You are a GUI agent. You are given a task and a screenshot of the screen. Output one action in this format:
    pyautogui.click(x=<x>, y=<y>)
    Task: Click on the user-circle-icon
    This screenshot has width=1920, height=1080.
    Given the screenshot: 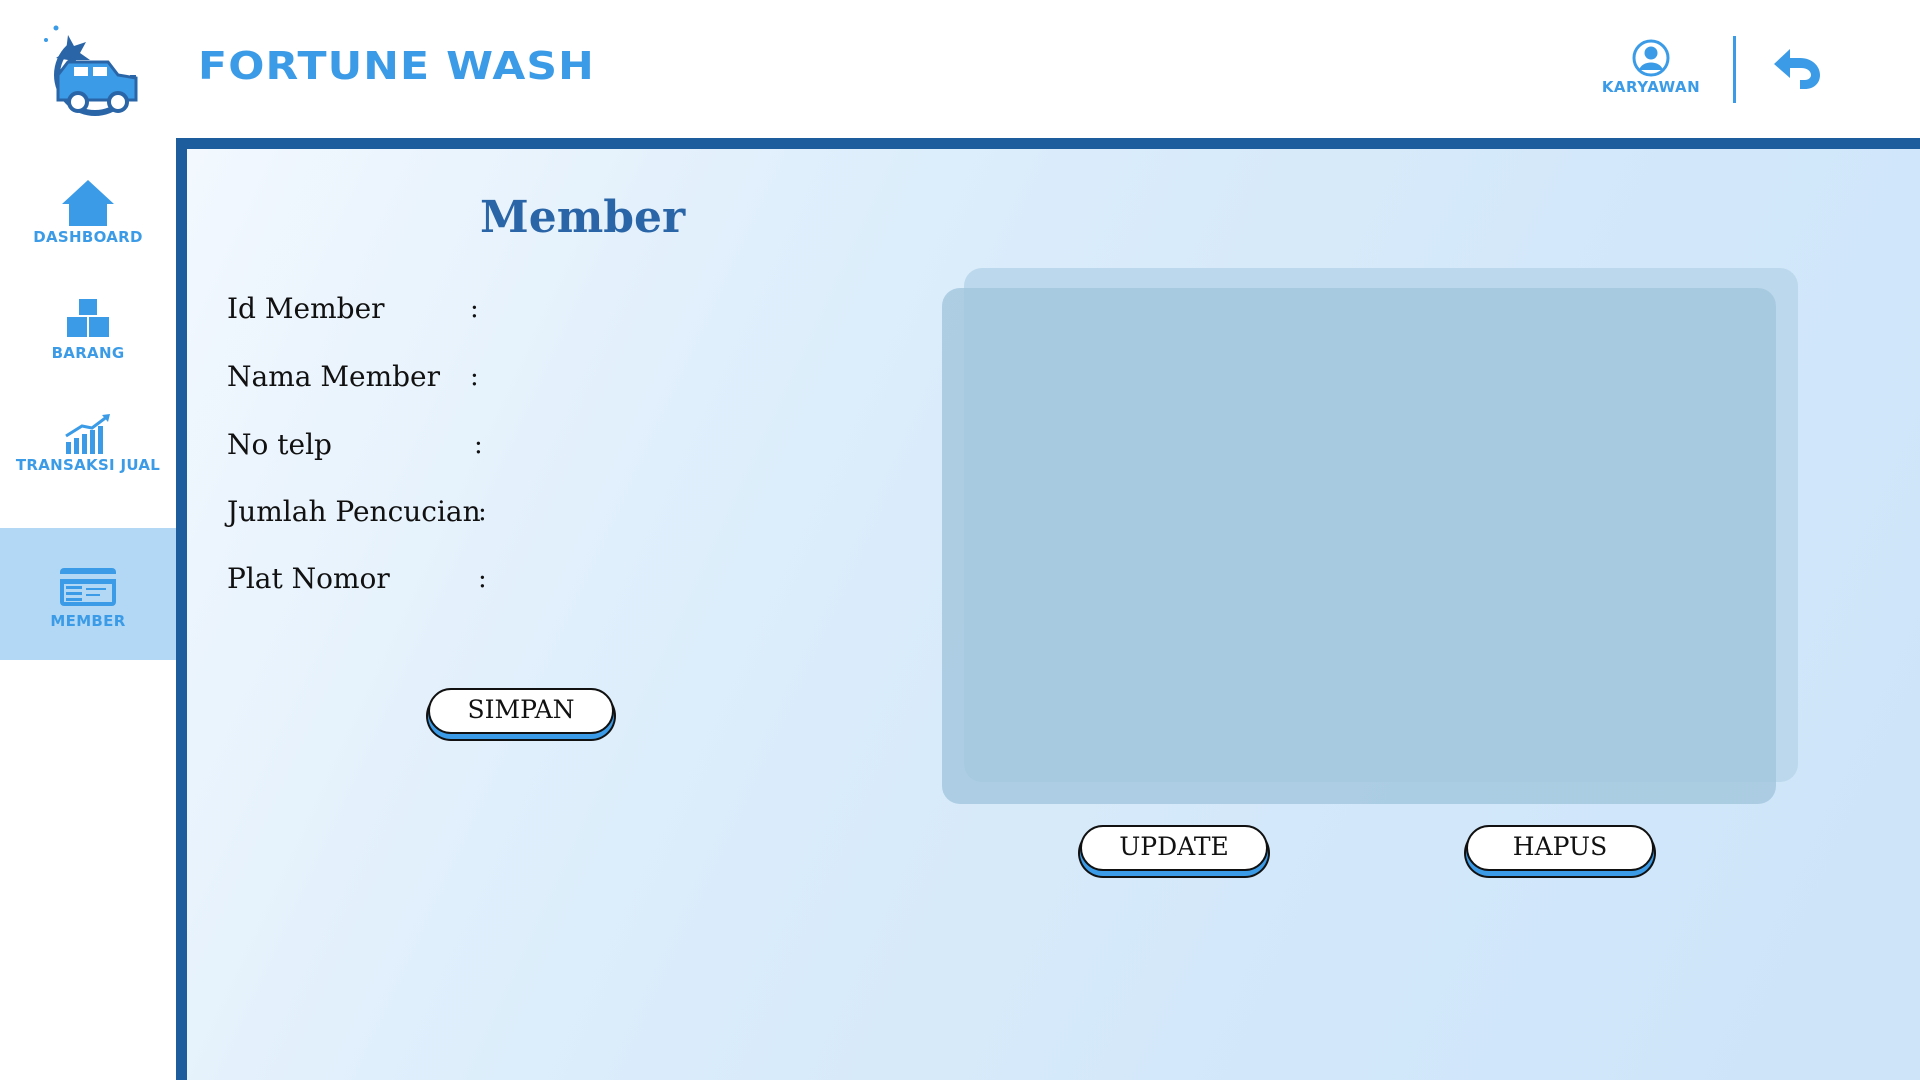 What is the action you would take?
    pyautogui.click(x=1651, y=58)
    